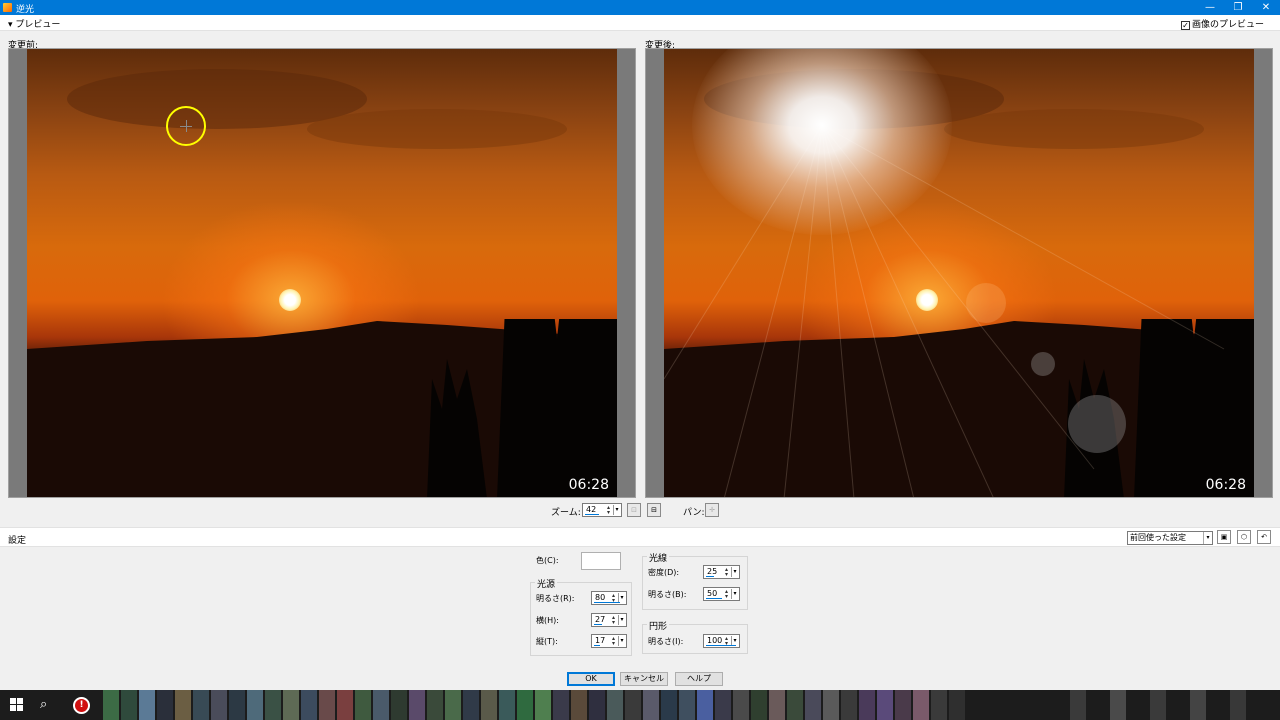 Image resolution: width=1280 pixels, height=720 pixels. Describe the element at coordinates (1185, 25) in the screenshot. I see `checkbox-checked-icon: ✓` at that location.